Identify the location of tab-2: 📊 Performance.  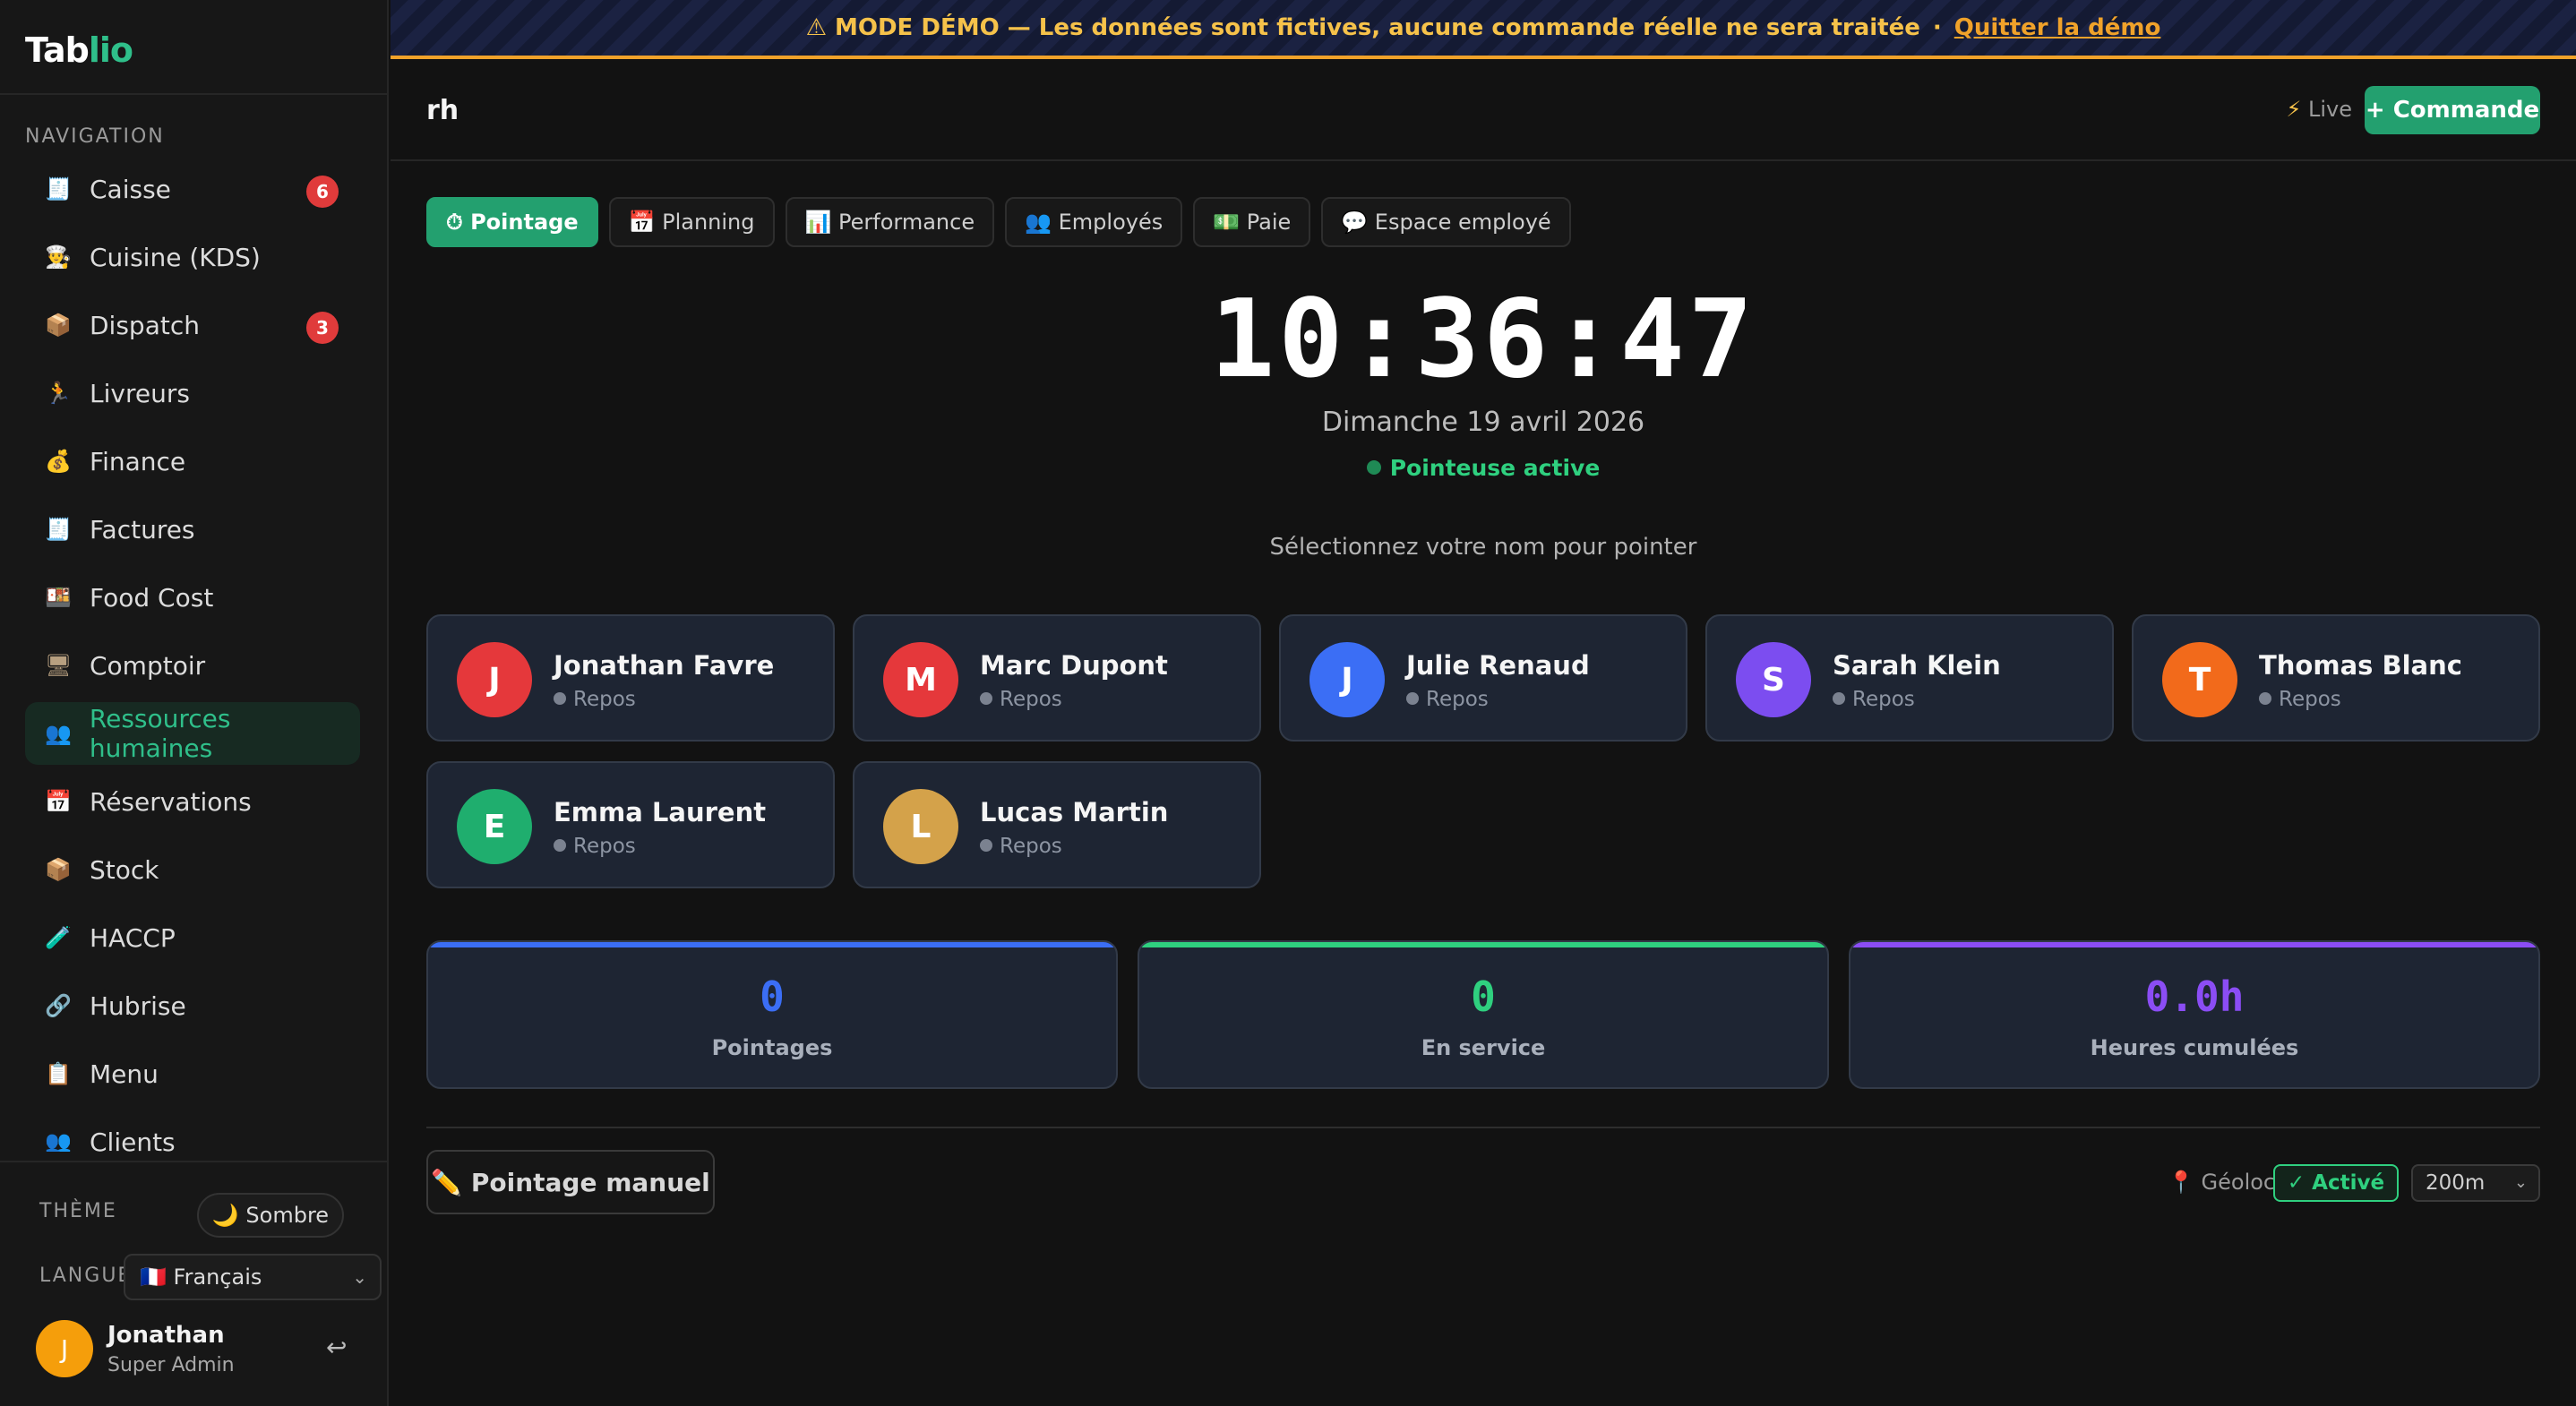
(890, 222).